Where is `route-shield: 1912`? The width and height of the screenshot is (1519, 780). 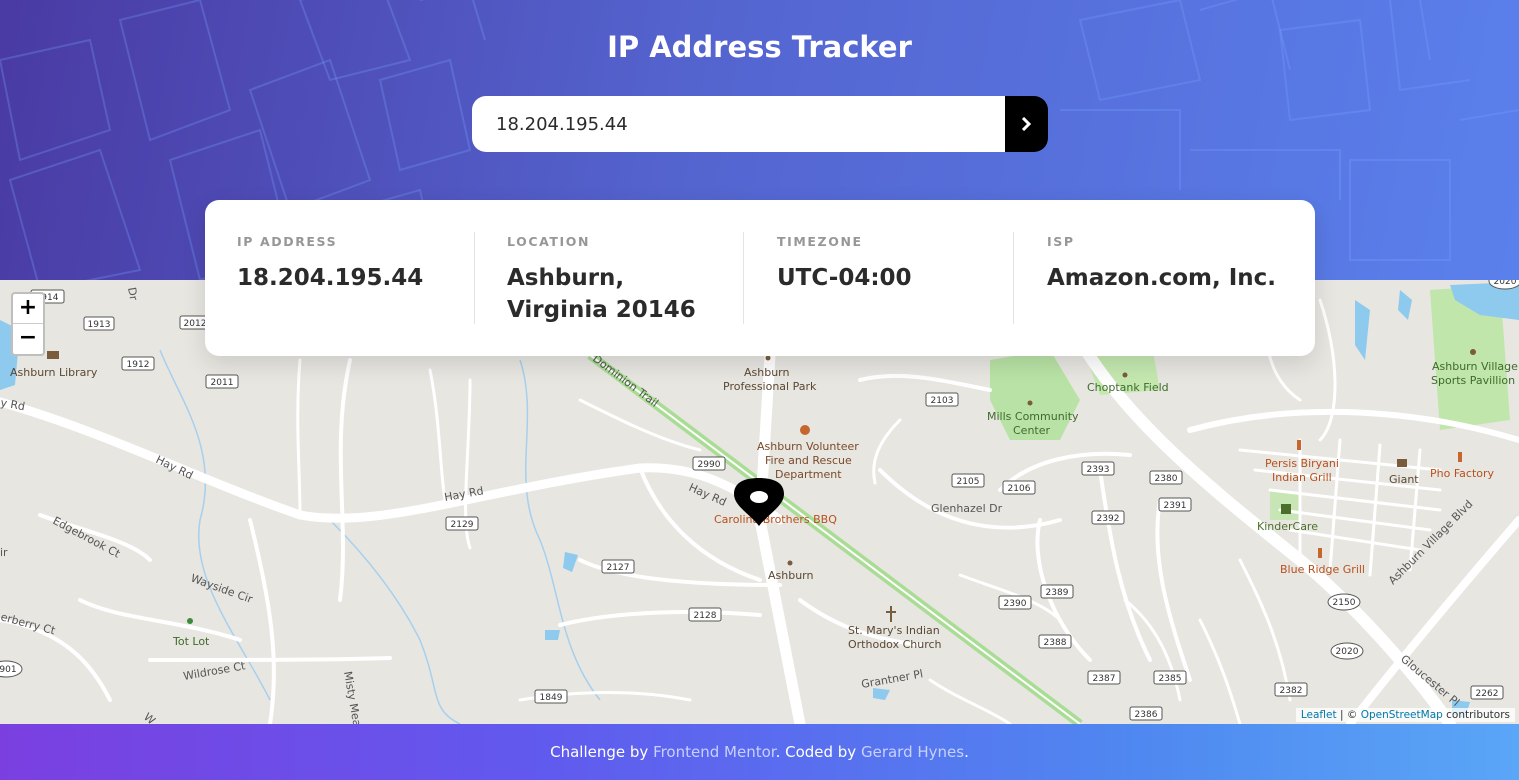 route-shield: 1912 is located at coordinates (138, 365).